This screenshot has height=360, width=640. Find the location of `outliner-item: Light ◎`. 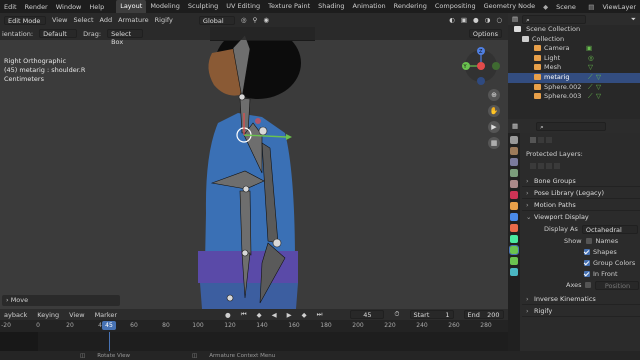

outliner-item: Light ◎ is located at coordinates (574, 59).